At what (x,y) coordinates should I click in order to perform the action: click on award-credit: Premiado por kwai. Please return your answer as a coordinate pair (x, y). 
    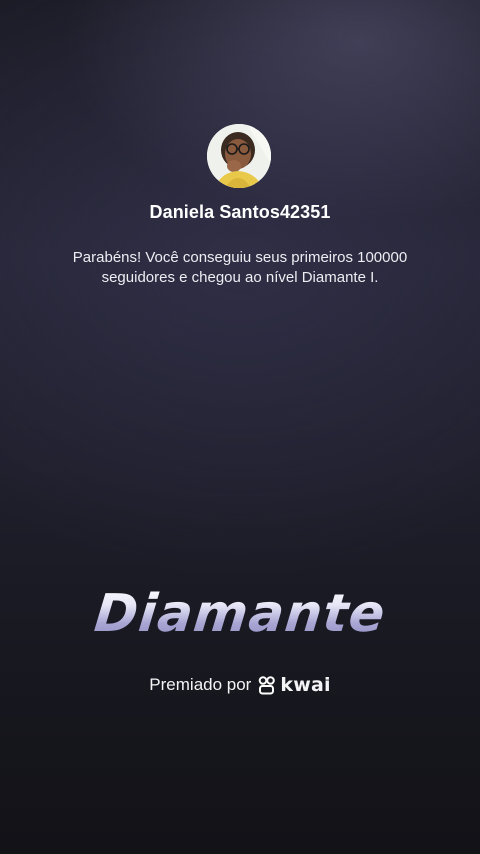
    Looking at the image, I should click on (240, 685).